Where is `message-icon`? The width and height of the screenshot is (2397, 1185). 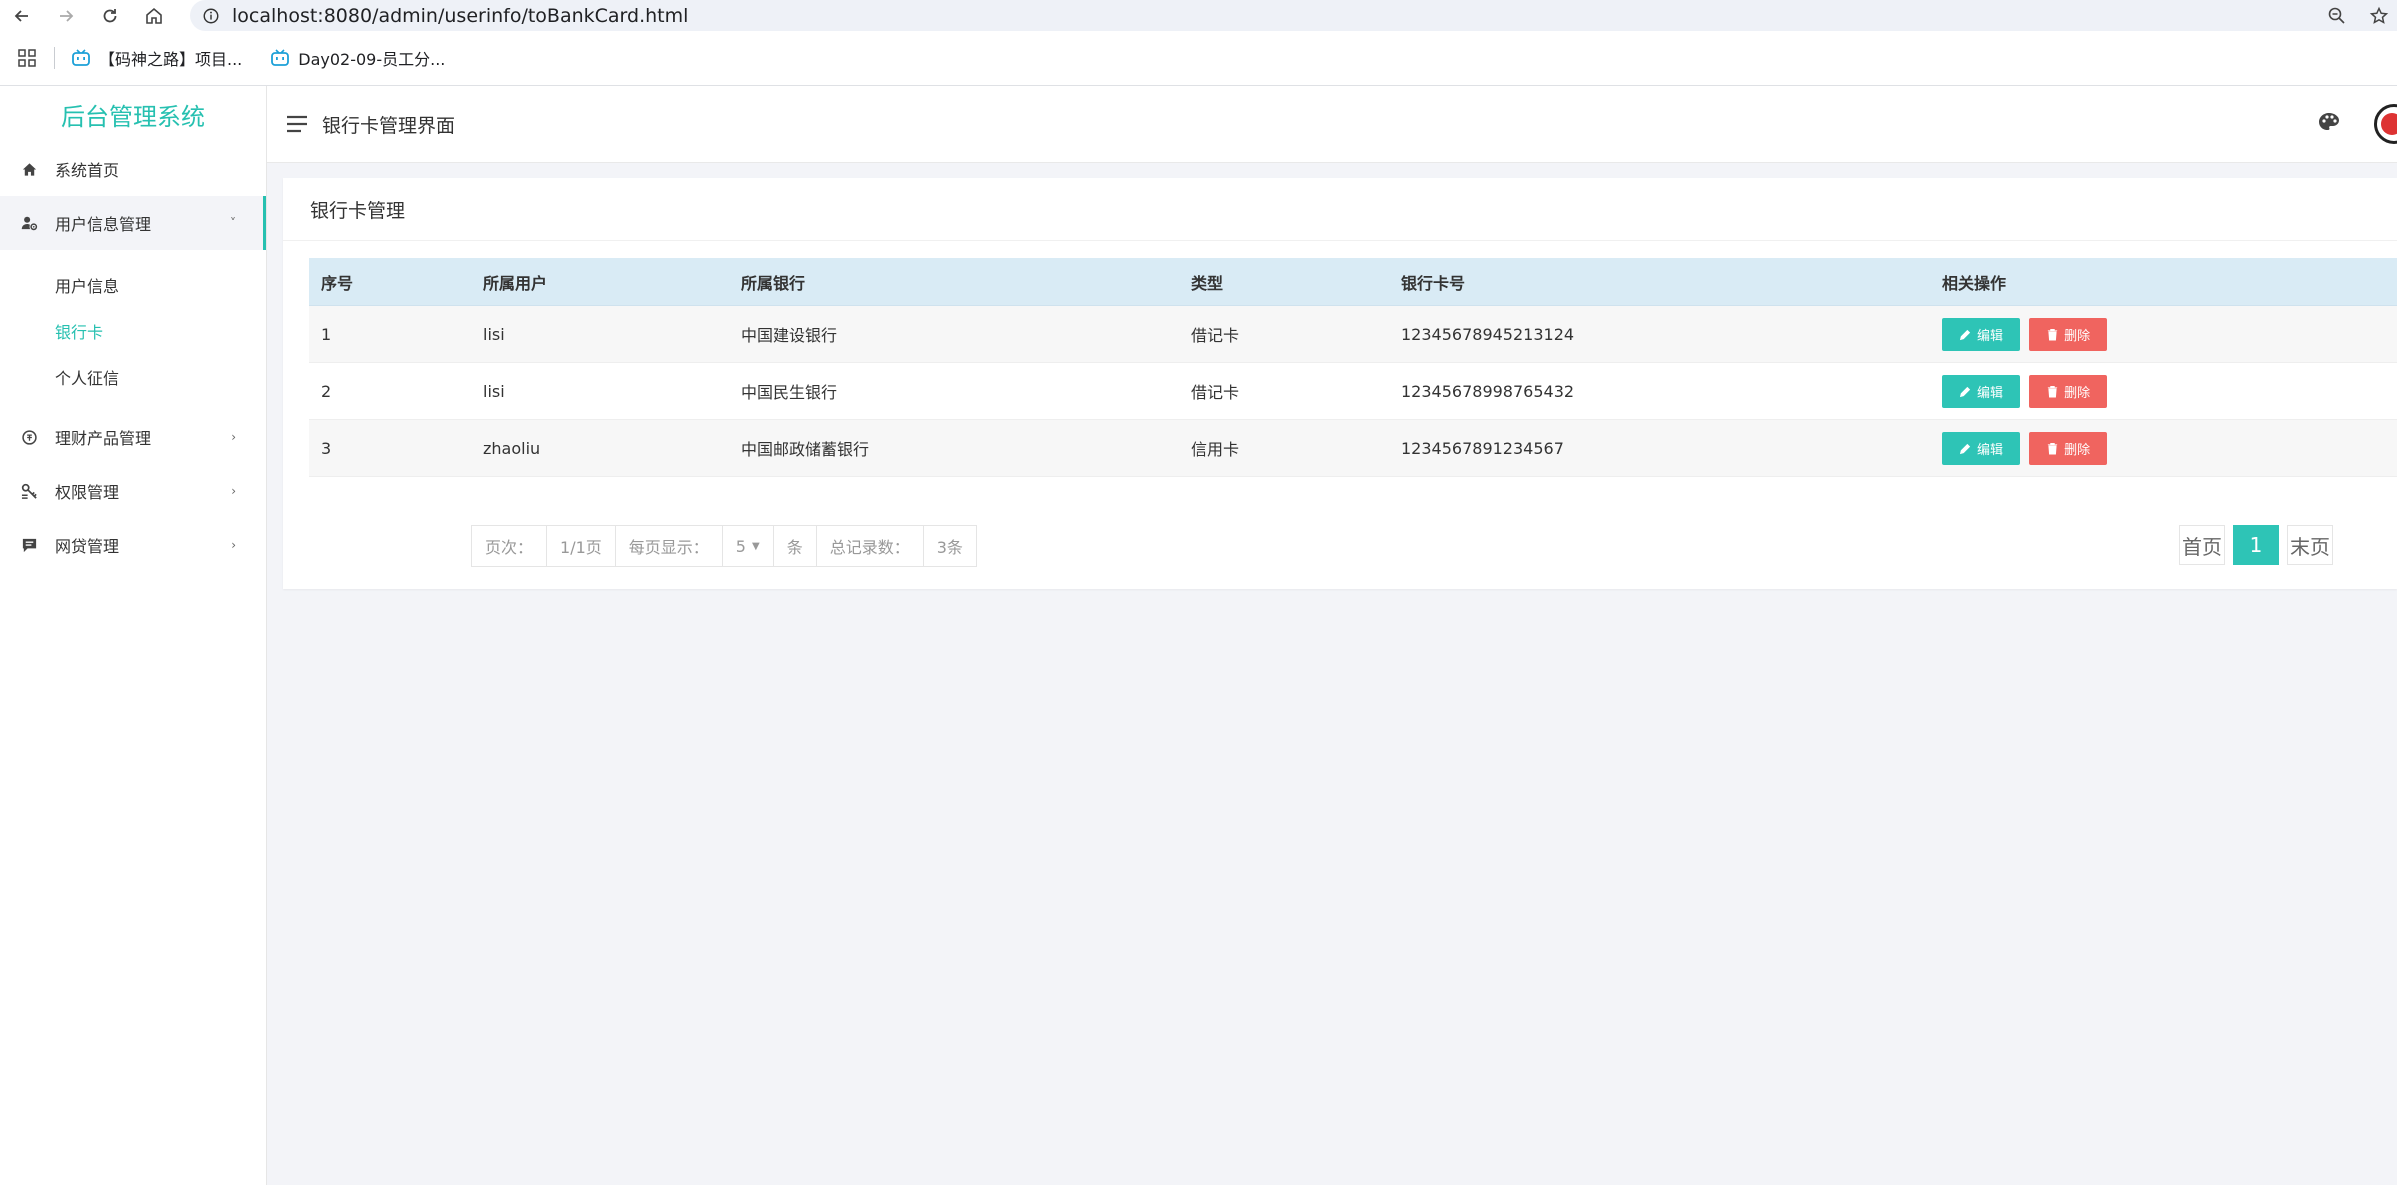 message-icon is located at coordinates (29, 545).